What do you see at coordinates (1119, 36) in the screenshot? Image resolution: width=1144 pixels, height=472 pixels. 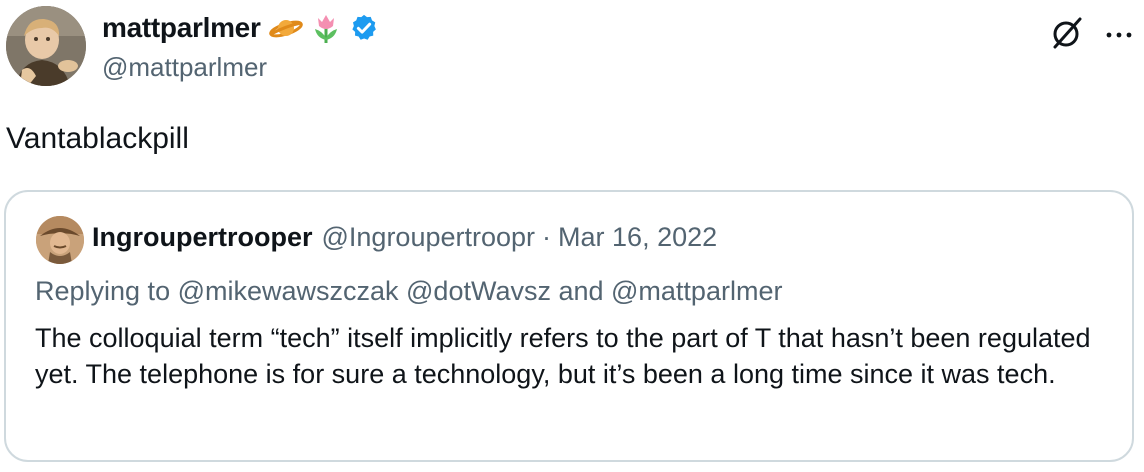 I see `more-dots-icon` at bounding box center [1119, 36].